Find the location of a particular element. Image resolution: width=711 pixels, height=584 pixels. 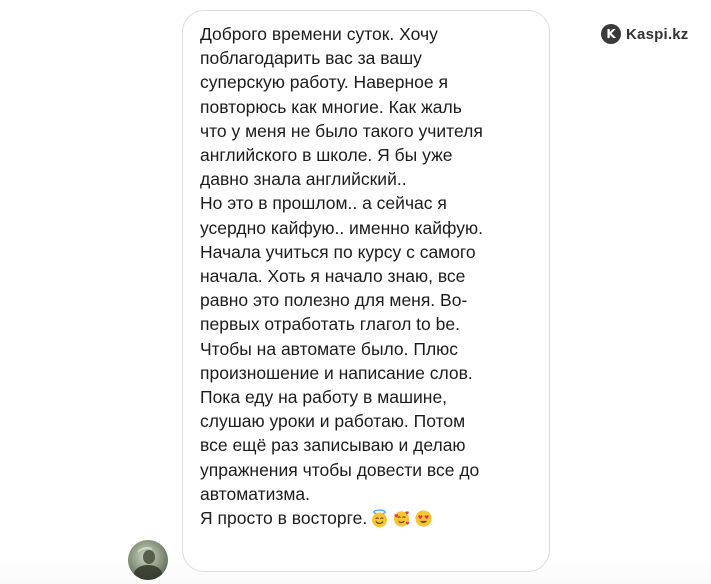

smiling-face-with-hearts-icon is located at coordinates (401, 518).